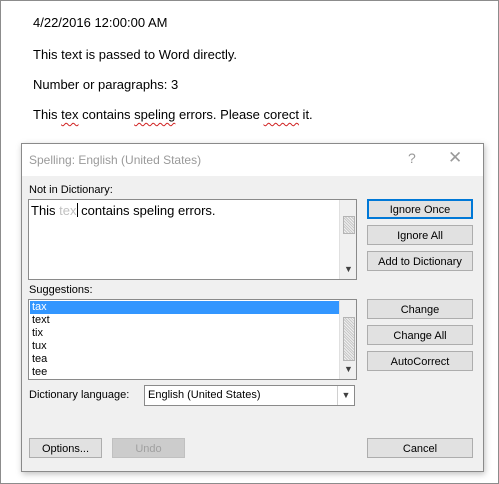  What do you see at coordinates (420, 448) in the screenshot?
I see `cancel-button: Cancel` at bounding box center [420, 448].